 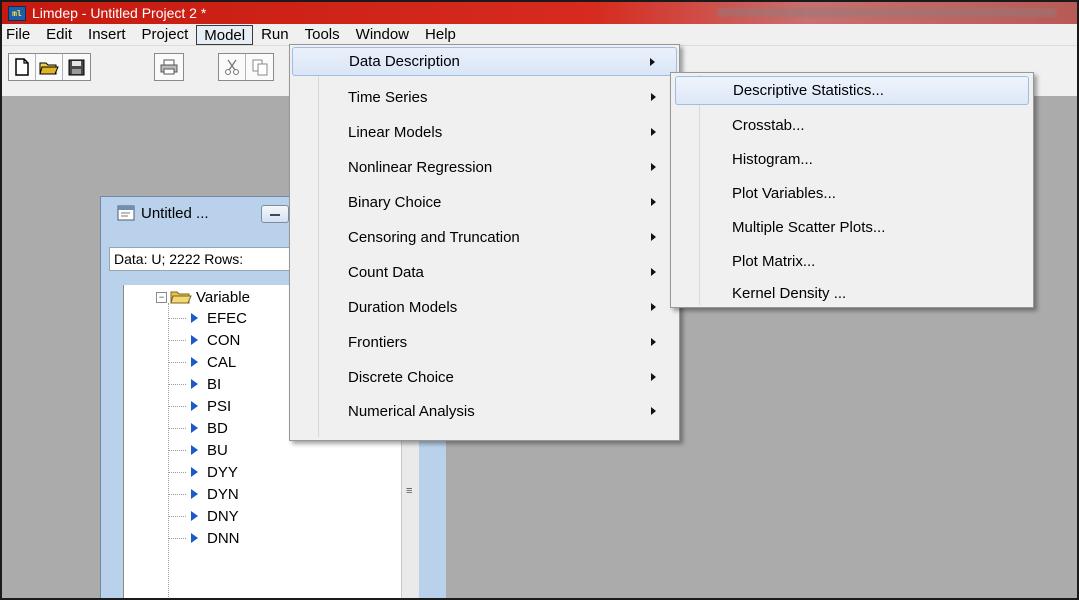 What do you see at coordinates (395, 132) in the screenshot?
I see `menu-item-label: Linear Models` at bounding box center [395, 132].